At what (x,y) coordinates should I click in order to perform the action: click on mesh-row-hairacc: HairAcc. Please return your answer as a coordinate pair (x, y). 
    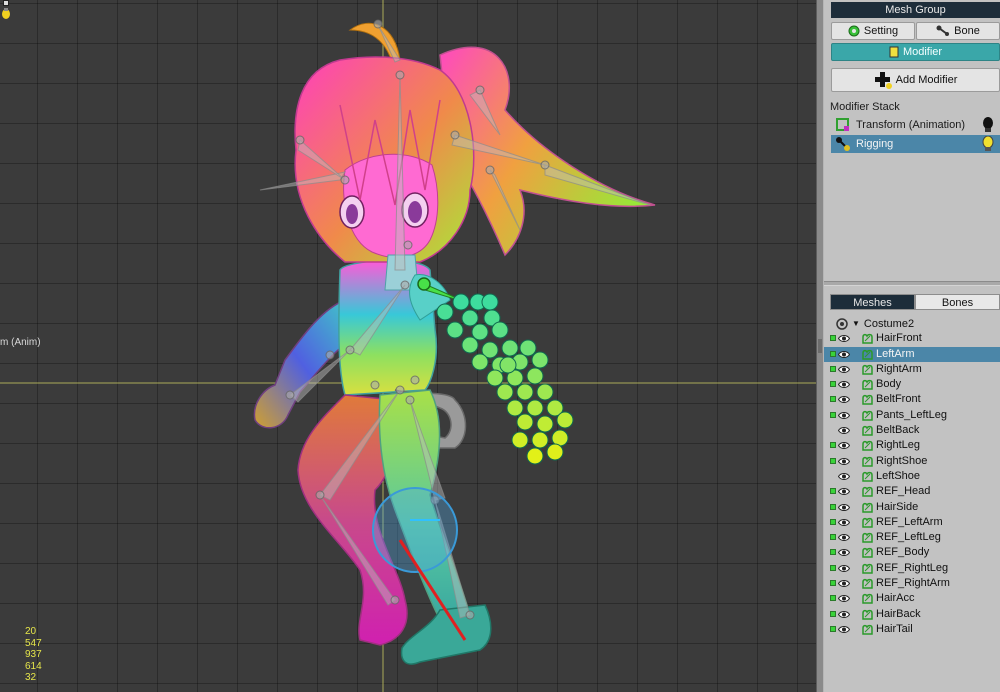
    Looking at the image, I should click on (912, 598).